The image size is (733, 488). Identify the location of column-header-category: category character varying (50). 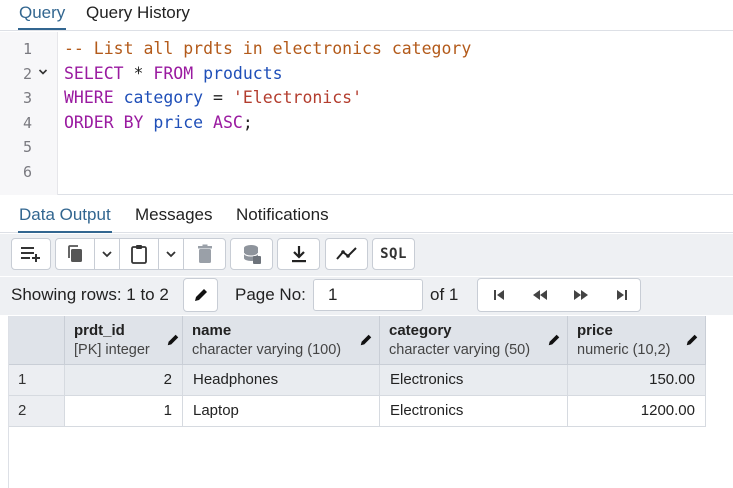
(474, 340).